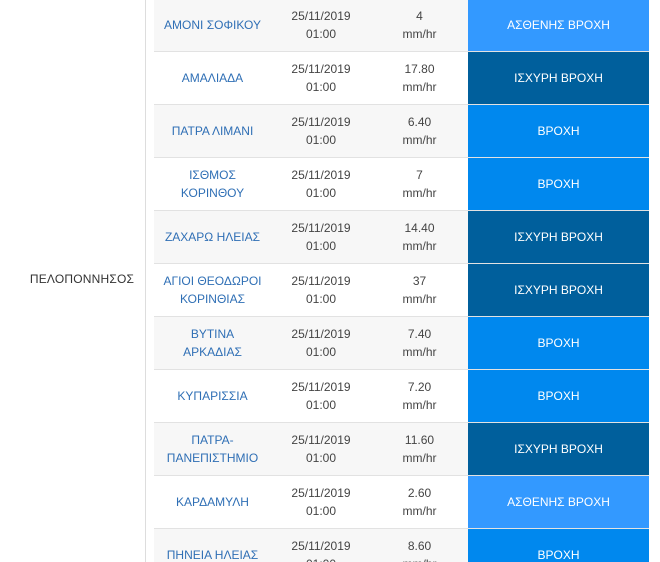  I want to click on rainfall-value-cell: 7.40 mm/hr, so click(419, 343).